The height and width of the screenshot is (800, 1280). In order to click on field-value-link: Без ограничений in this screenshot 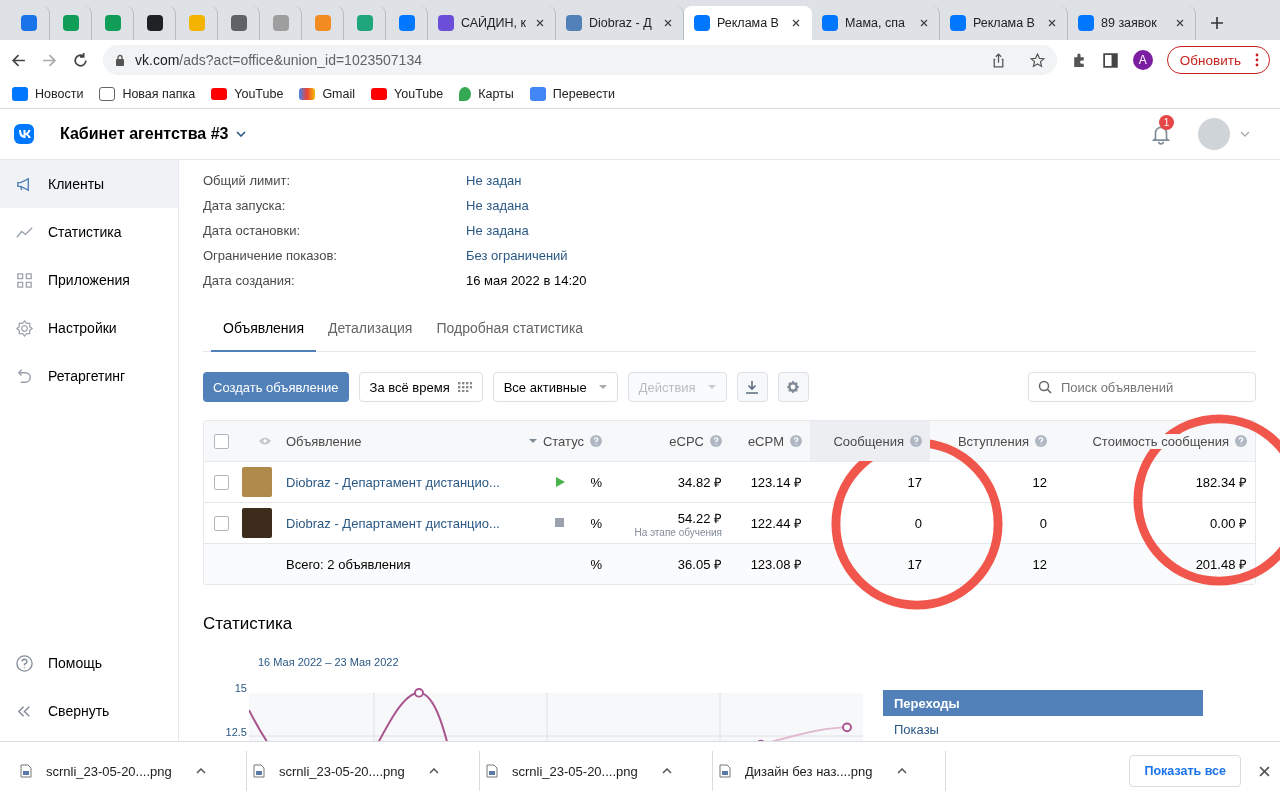, I will do `click(861, 256)`.